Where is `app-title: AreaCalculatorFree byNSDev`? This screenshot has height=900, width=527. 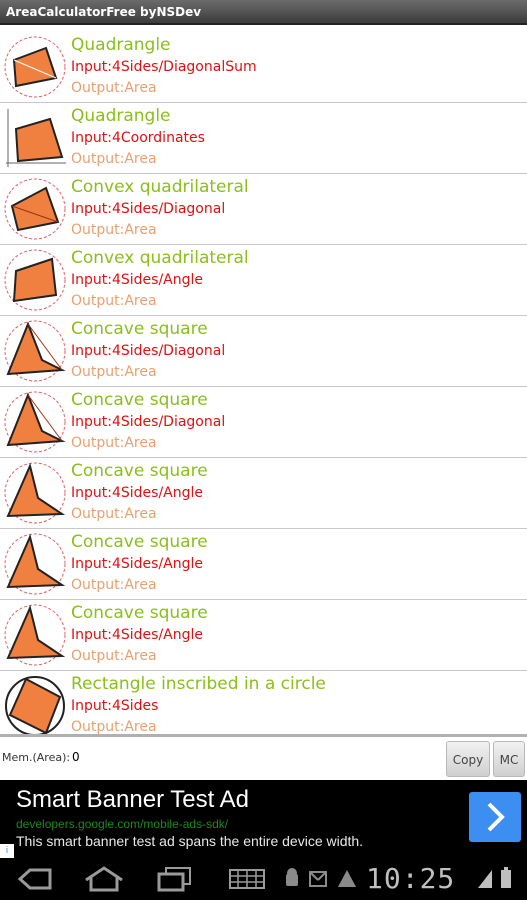 app-title: AreaCalculatorFree byNSDev is located at coordinates (104, 12).